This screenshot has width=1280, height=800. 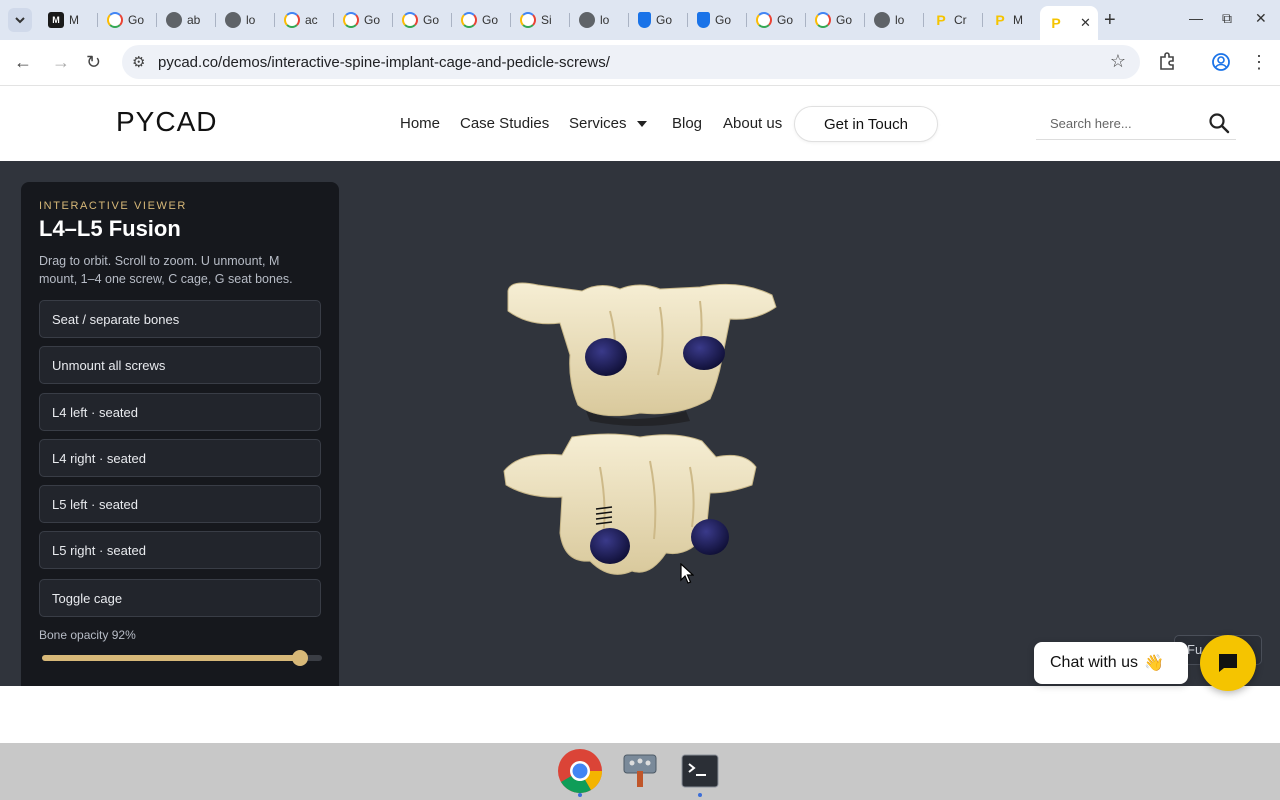 What do you see at coordinates (954, 20) in the screenshot?
I see `browser-tab: P Cr` at bounding box center [954, 20].